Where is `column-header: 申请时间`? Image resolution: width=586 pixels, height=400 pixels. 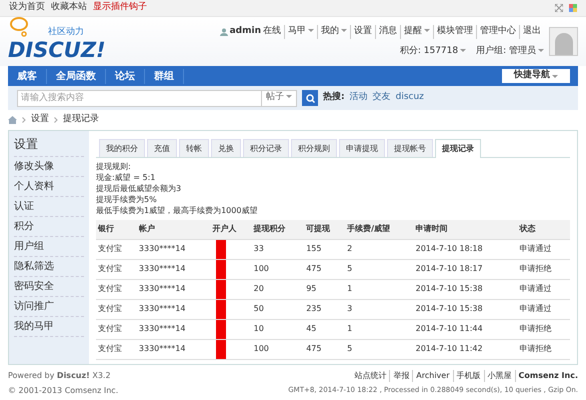 column-header: 申请时间 is located at coordinates (466, 229).